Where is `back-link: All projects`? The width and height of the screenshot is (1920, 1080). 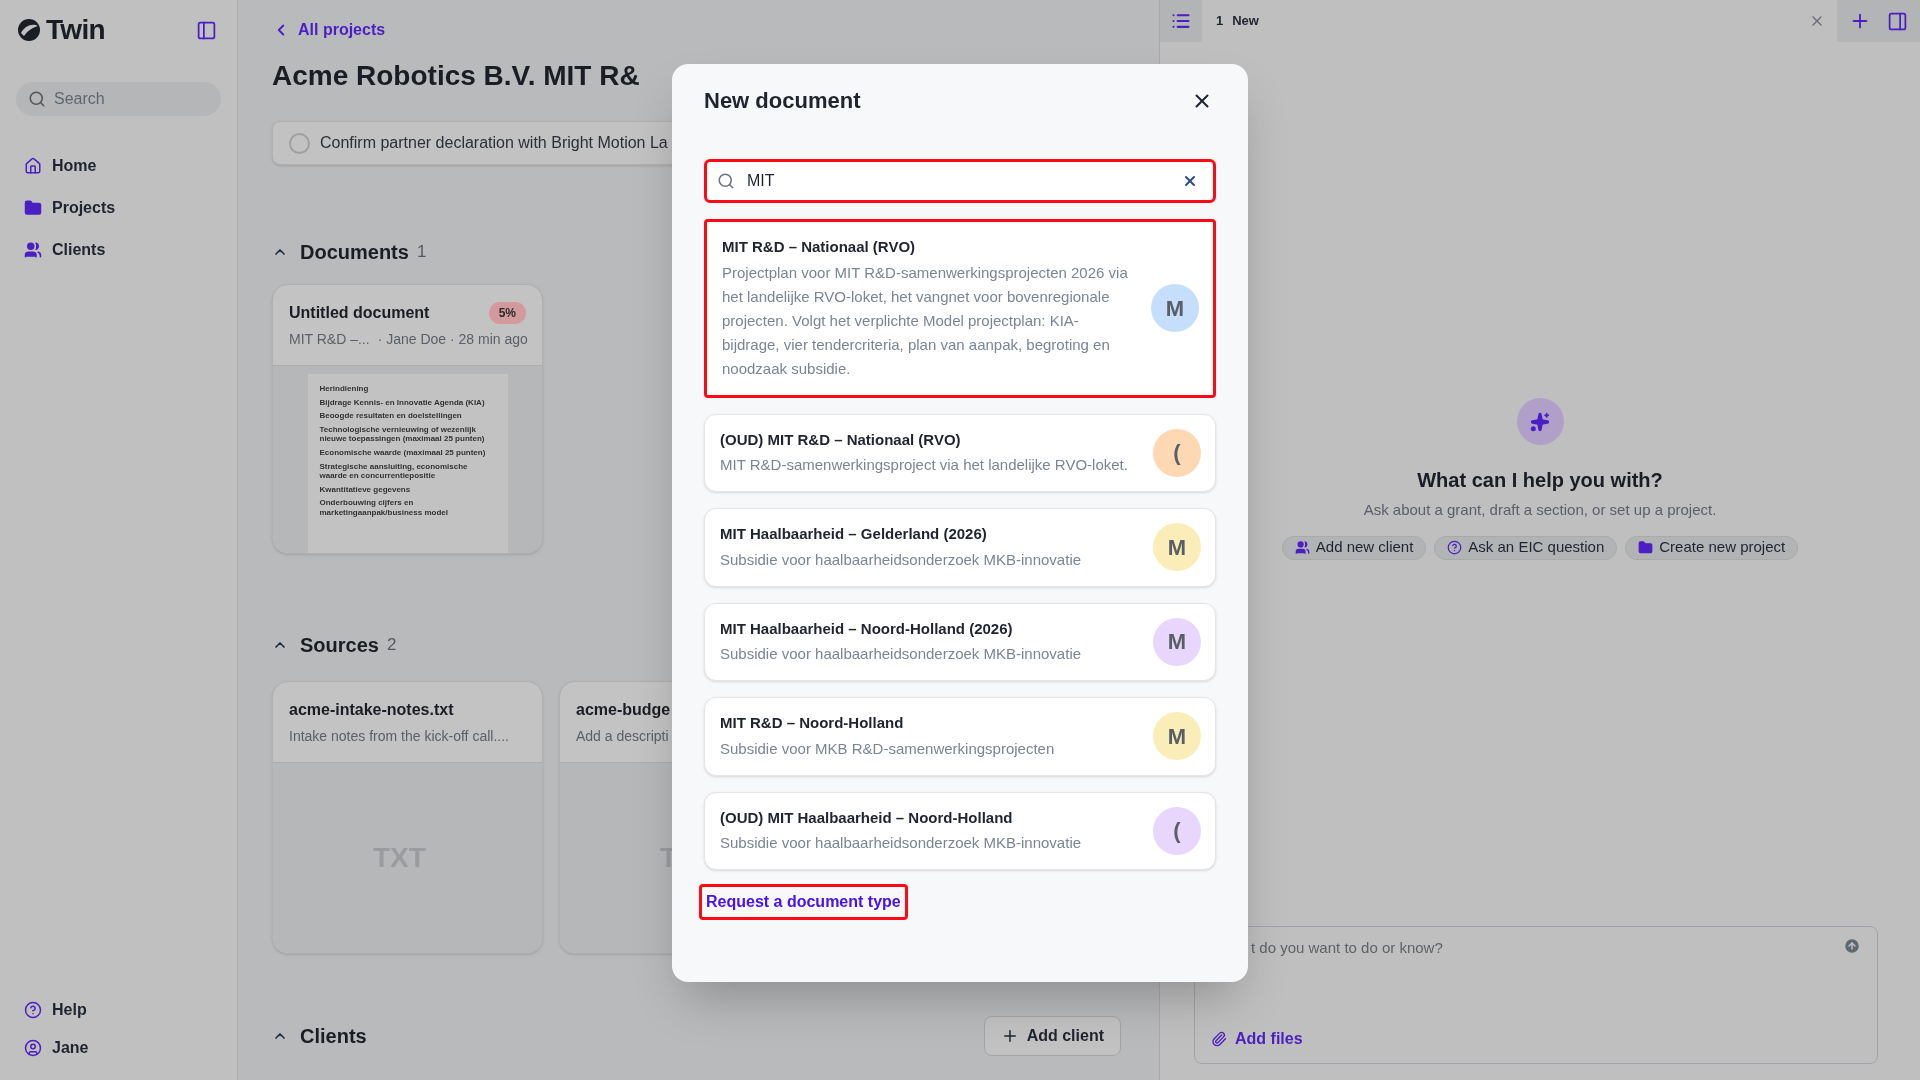 back-link: All projects is located at coordinates (329, 30).